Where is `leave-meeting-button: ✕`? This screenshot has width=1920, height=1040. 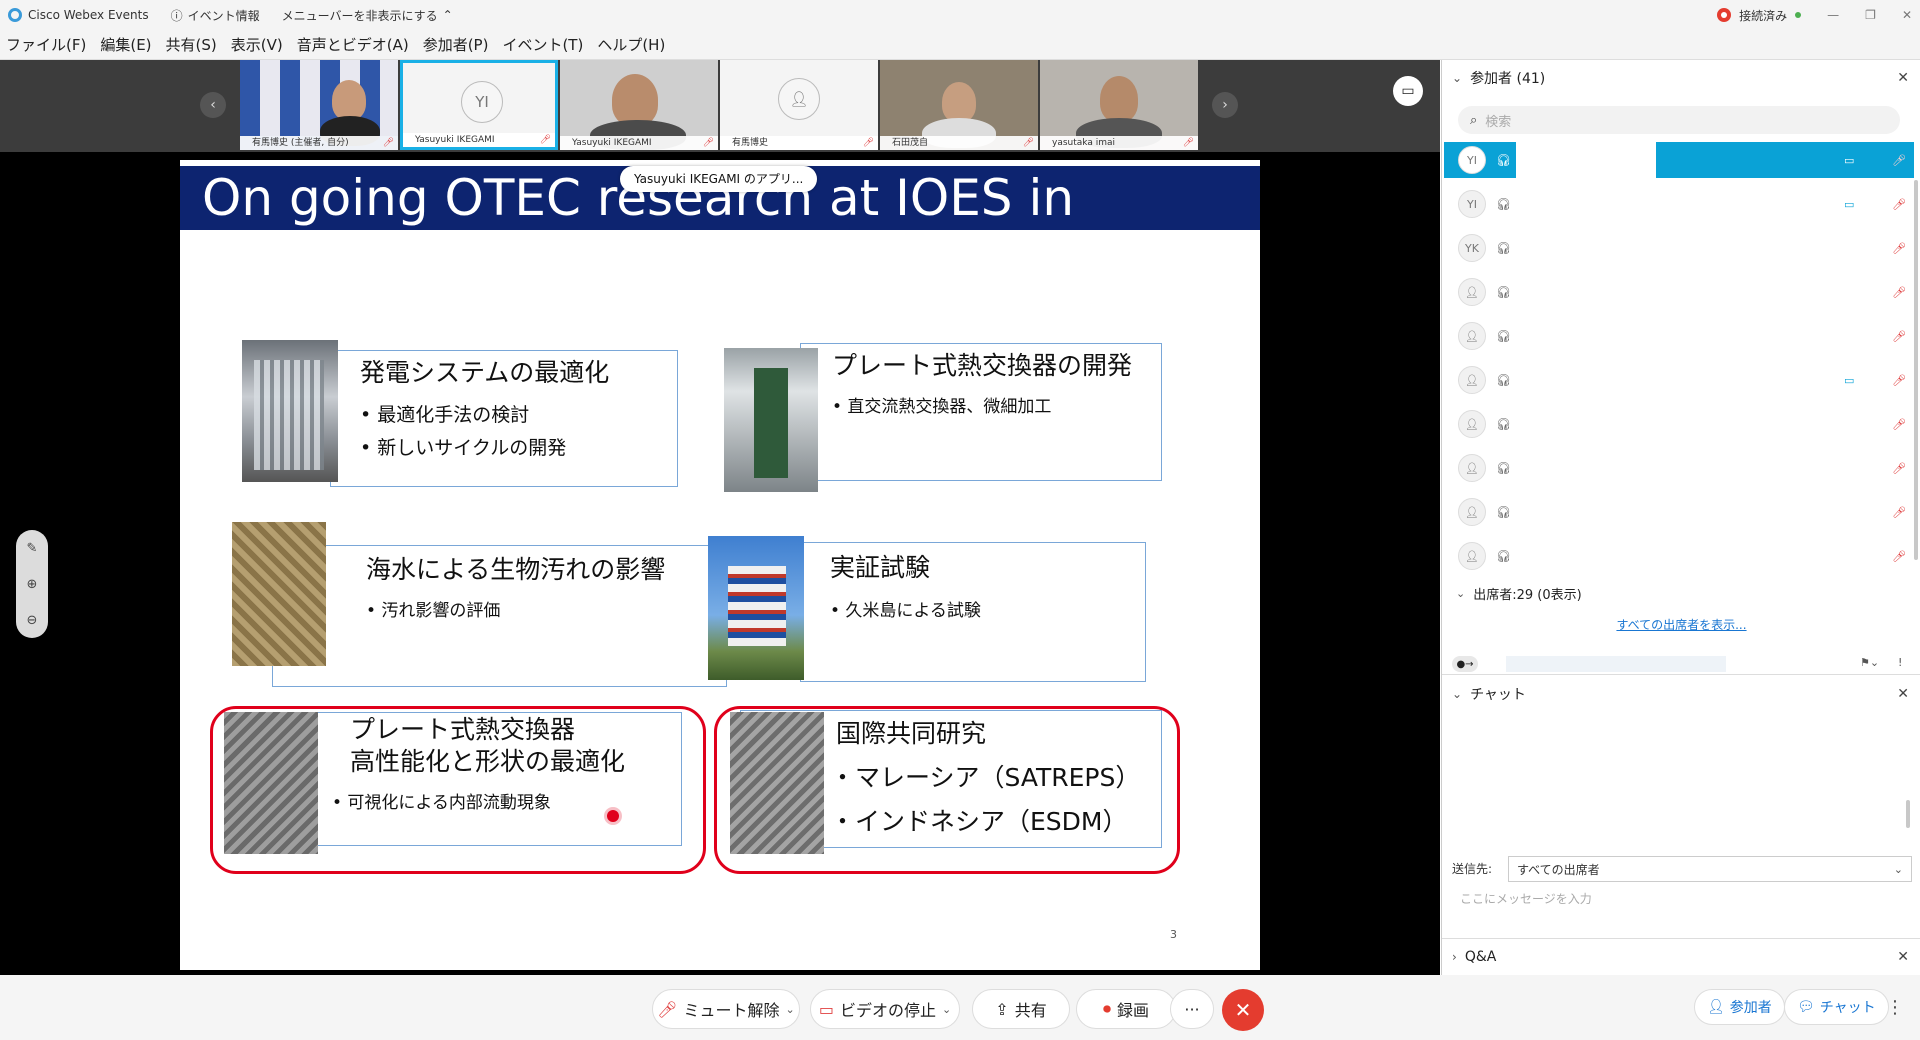
leave-meeting-button: ✕ is located at coordinates (1243, 1010).